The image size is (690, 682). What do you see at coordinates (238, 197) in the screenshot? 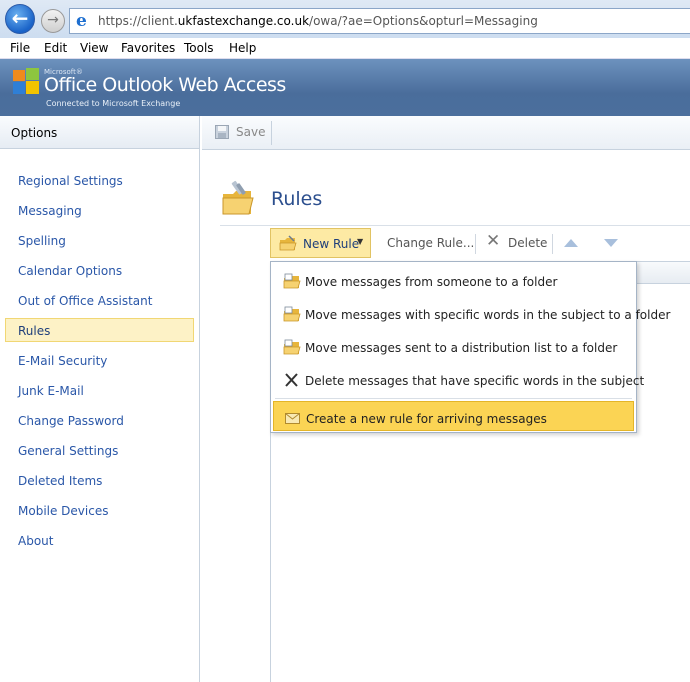
I see `rules-folder-icon` at bounding box center [238, 197].